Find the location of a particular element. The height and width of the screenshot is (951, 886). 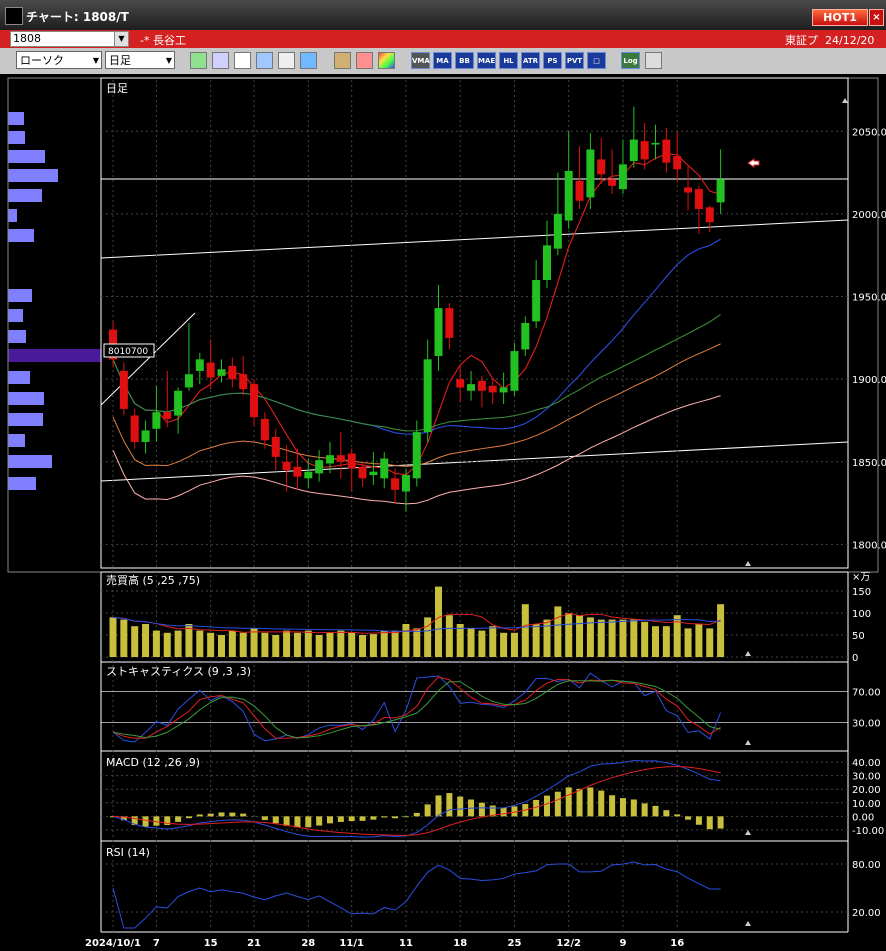

ma25-line is located at coordinates (416, 336).